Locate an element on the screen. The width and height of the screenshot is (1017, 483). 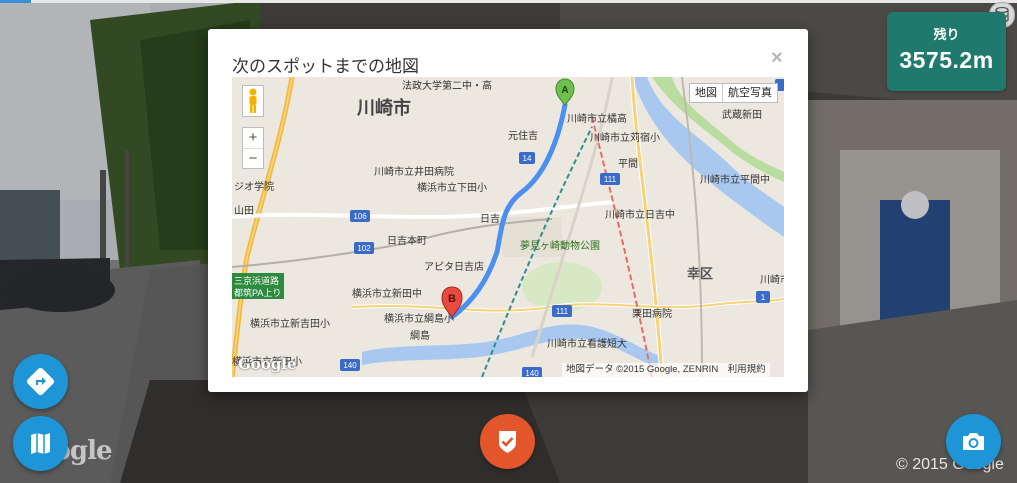
label-school4: 川崎市立平間中 is located at coordinates (735, 179).